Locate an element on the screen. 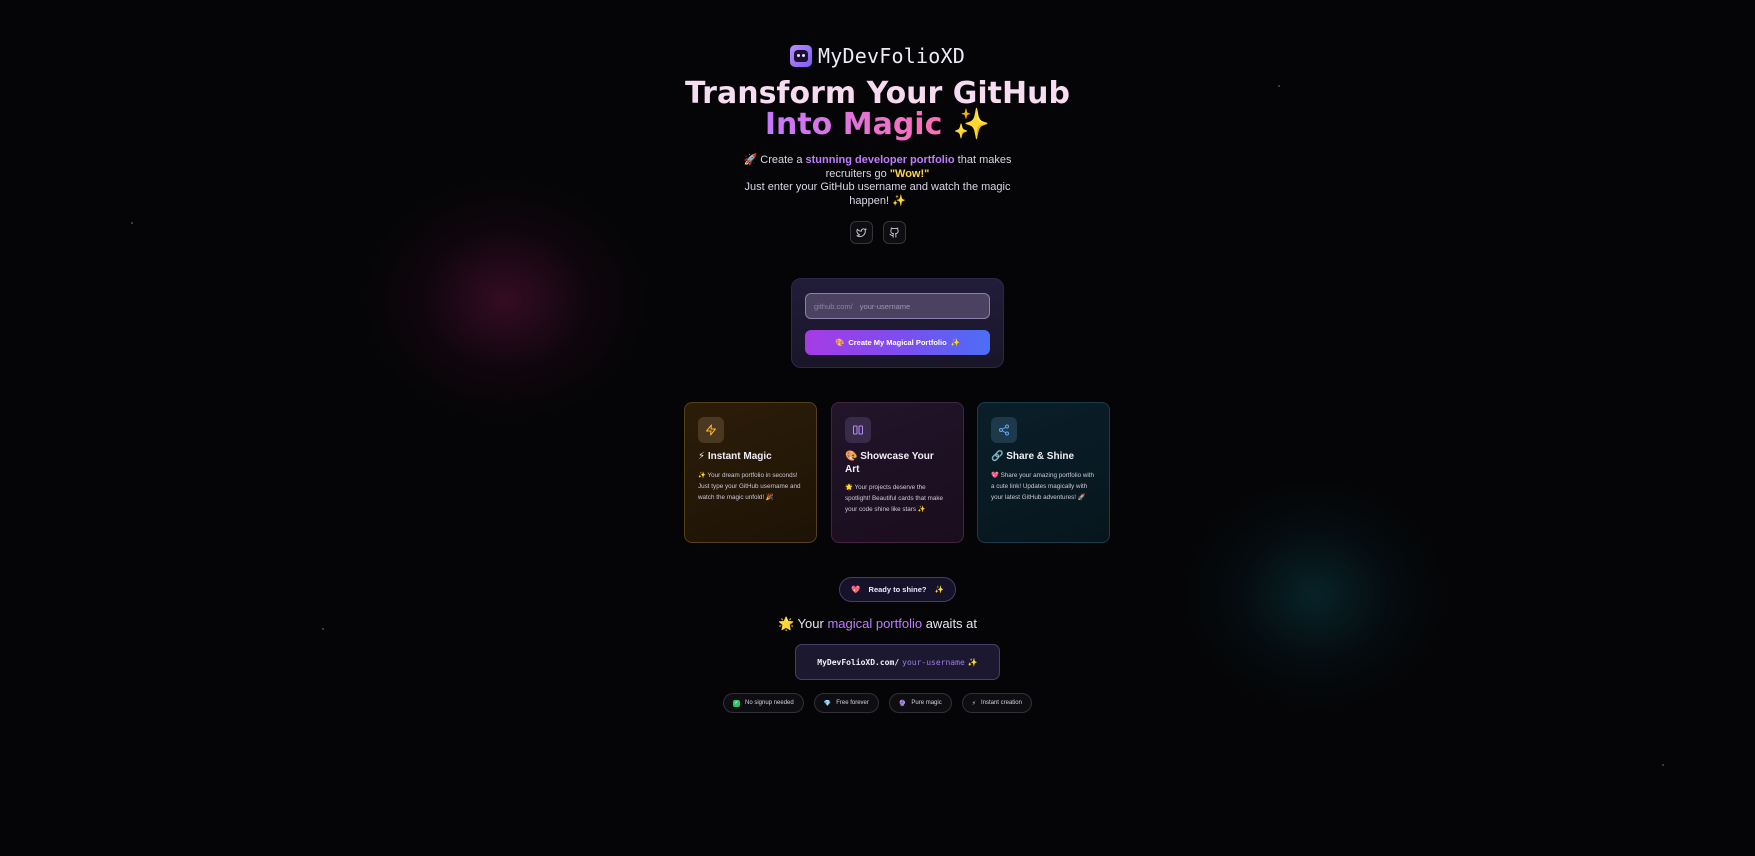 This screenshot has height=856, width=1755. badge-label: Instant creation is located at coordinates (1001, 703).